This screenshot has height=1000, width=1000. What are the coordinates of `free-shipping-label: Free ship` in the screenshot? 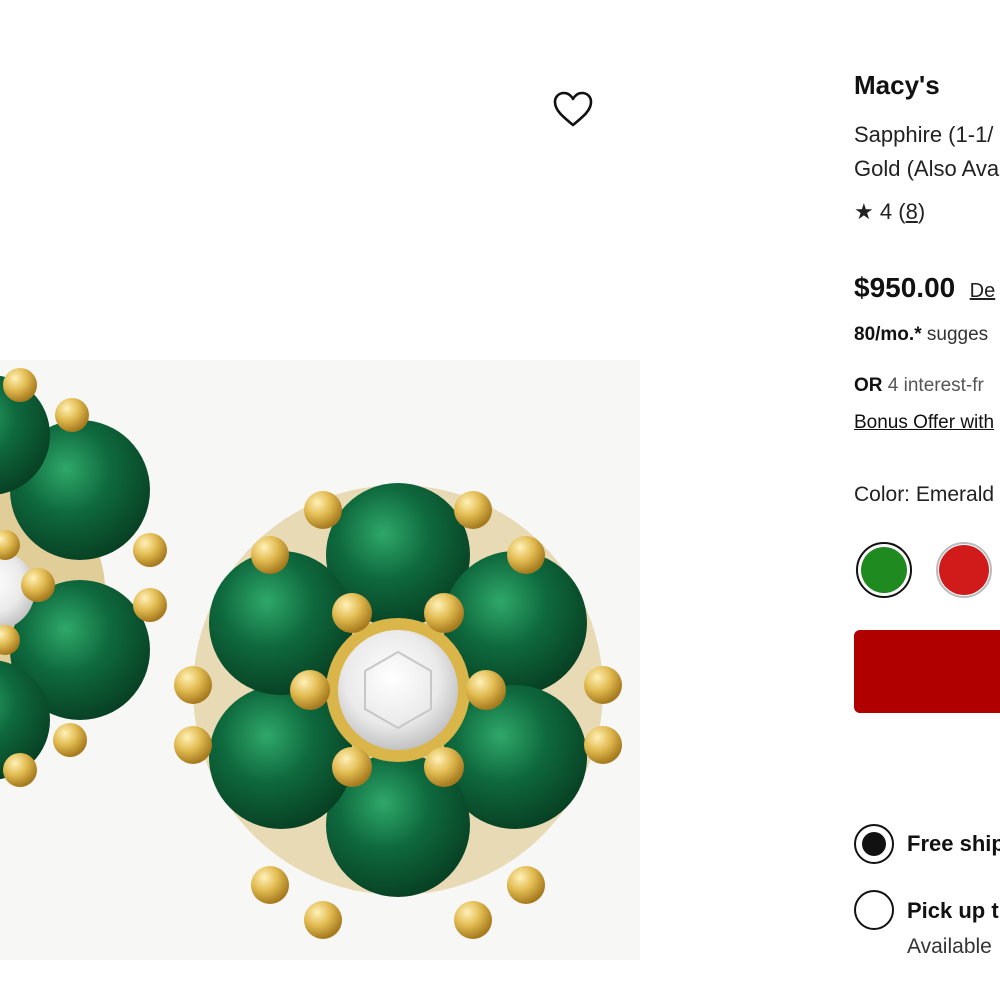 It's located at (953, 843).